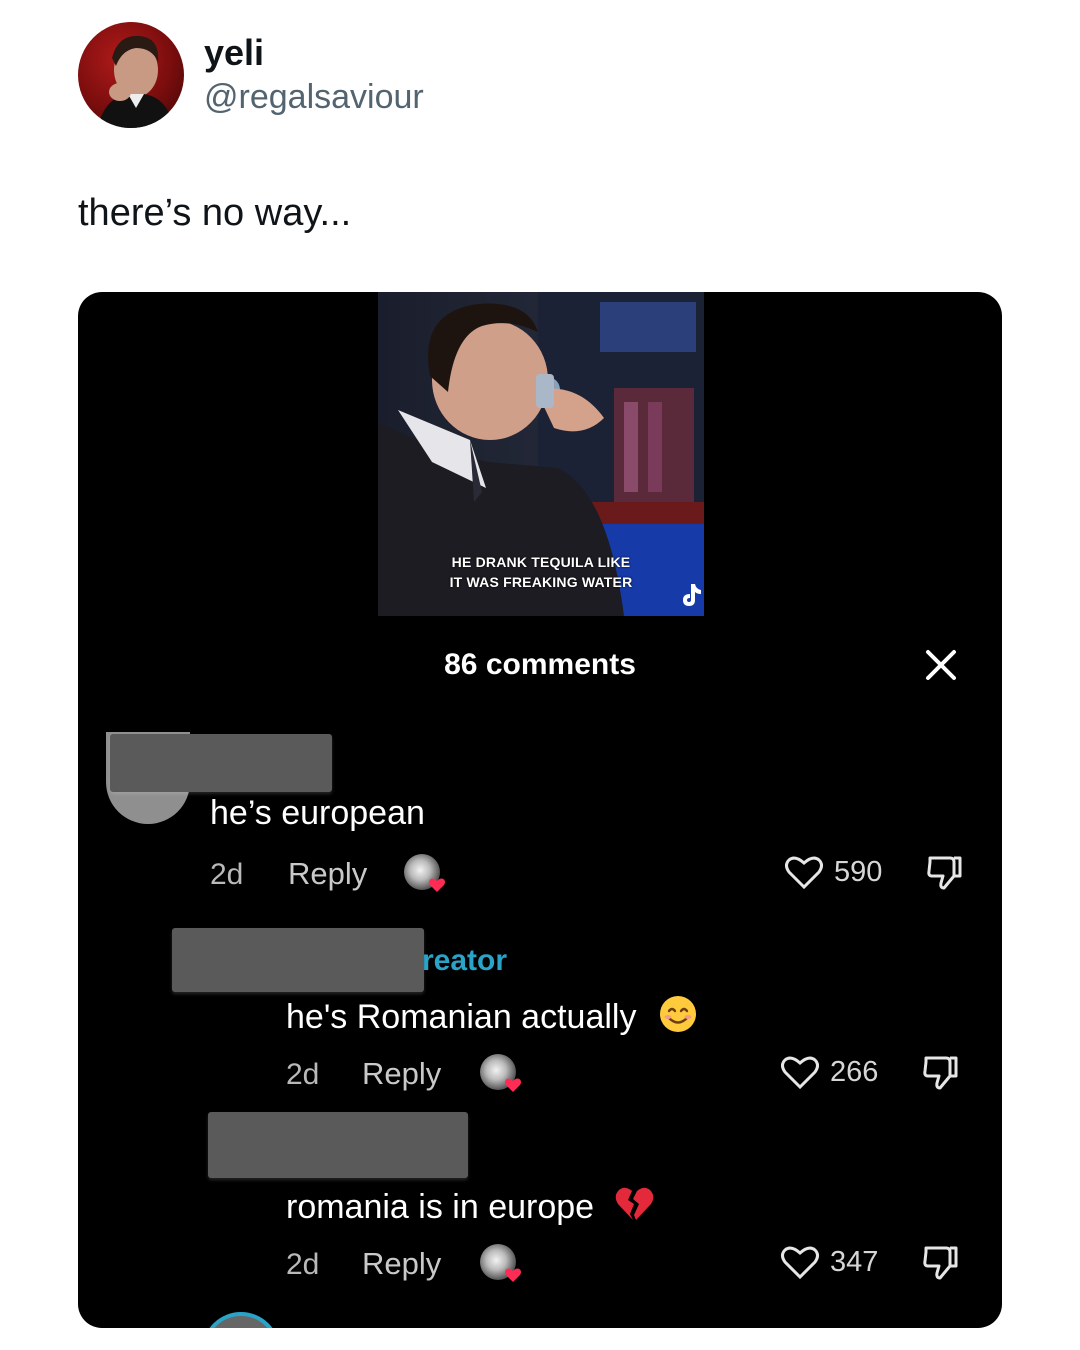 The width and height of the screenshot is (1080, 1350). What do you see at coordinates (634, 1204) in the screenshot?
I see `broken-heart-emoji` at bounding box center [634, 1204].